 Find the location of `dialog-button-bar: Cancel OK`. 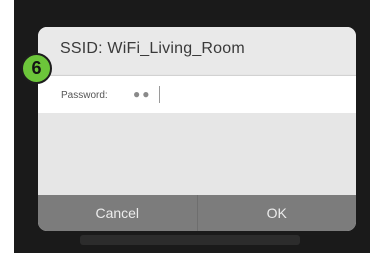

dialog-button-bar: Cancel OK is located at coordinates (197, 213).